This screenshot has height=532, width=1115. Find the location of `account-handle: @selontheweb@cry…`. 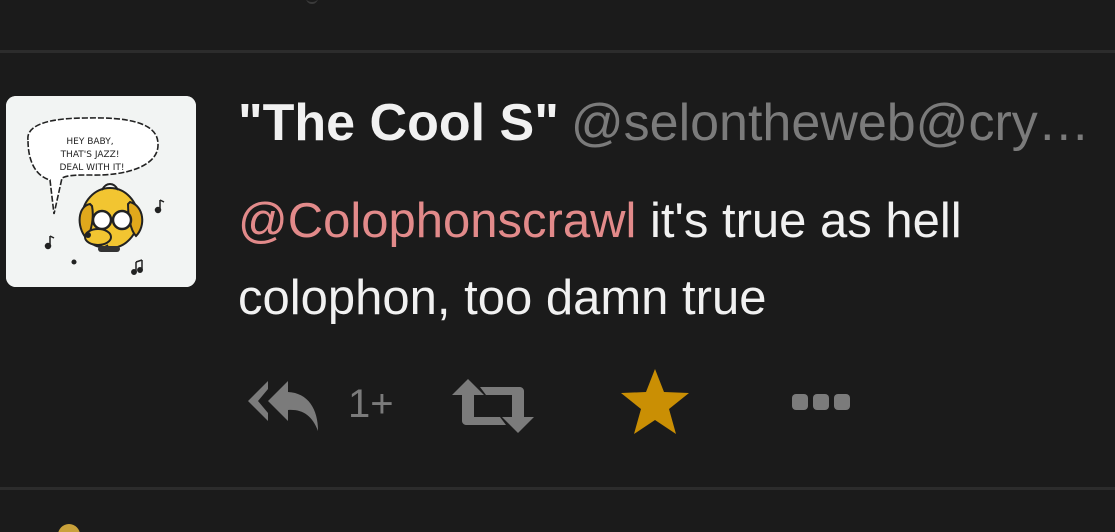

account-handle: @selontheweb@cry… is located at coordinates (830, 123).